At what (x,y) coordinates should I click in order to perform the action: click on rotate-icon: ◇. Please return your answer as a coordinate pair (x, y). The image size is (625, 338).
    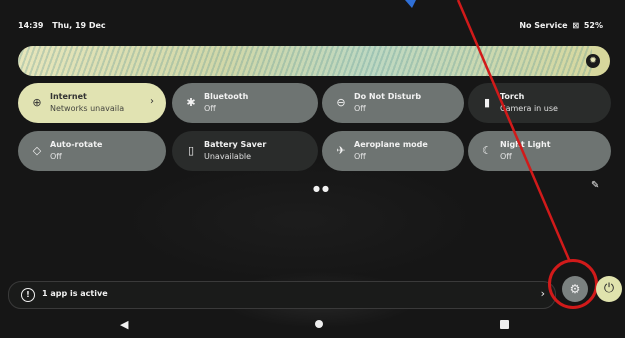
    Looking at the image, I should click on (37, 150).